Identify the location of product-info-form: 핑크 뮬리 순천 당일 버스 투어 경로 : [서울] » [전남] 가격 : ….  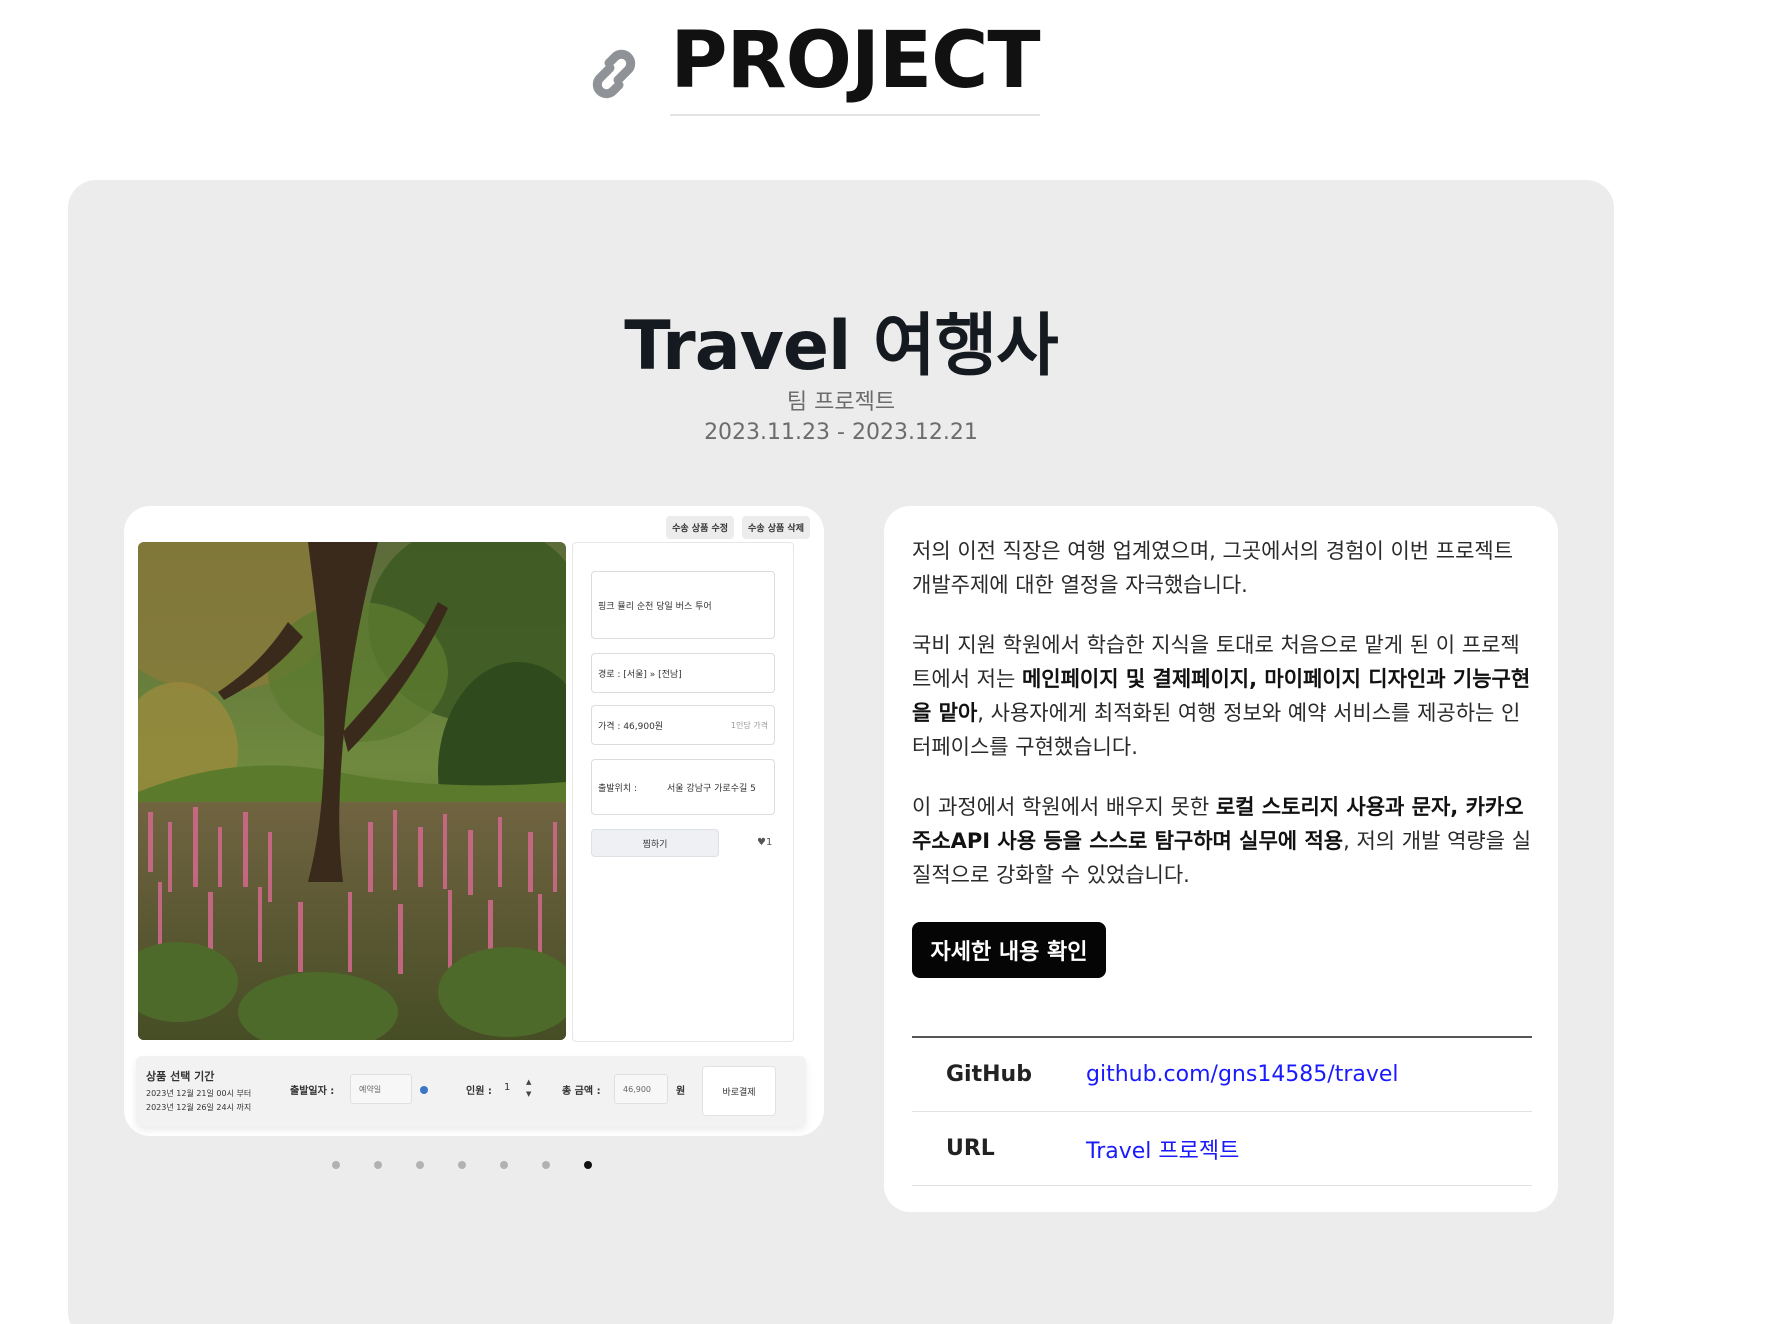
(683, 792).